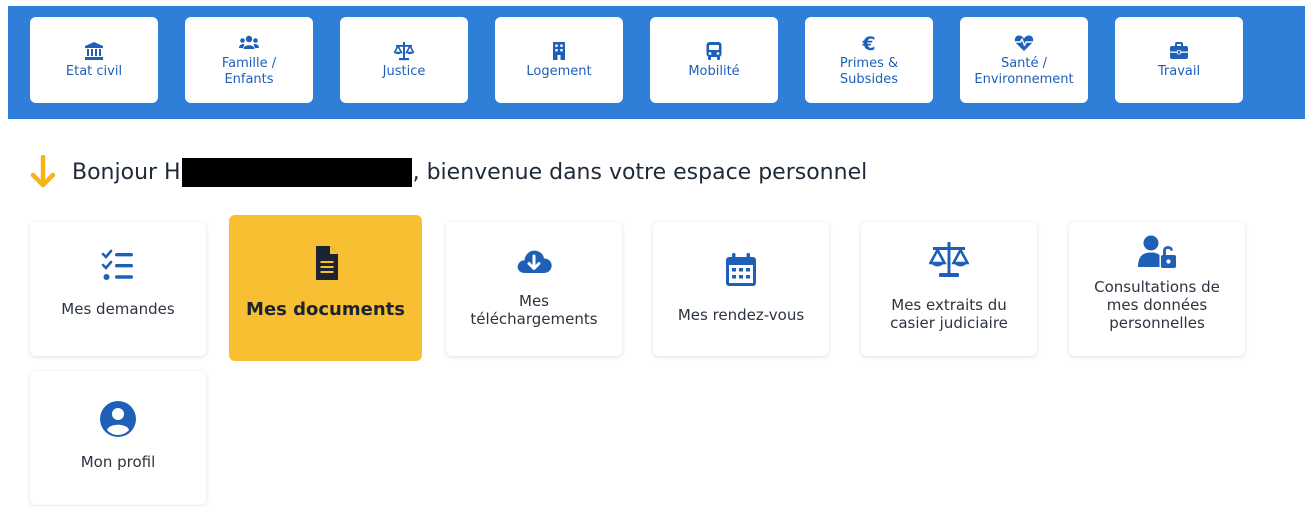 Image resolution: width=1311 pixels, height=506 pixels. What do you see at coordinates (741, 315) in the screenshot?
I see `card-label: Mes rendez-vous` at bounding box center [741, 315].